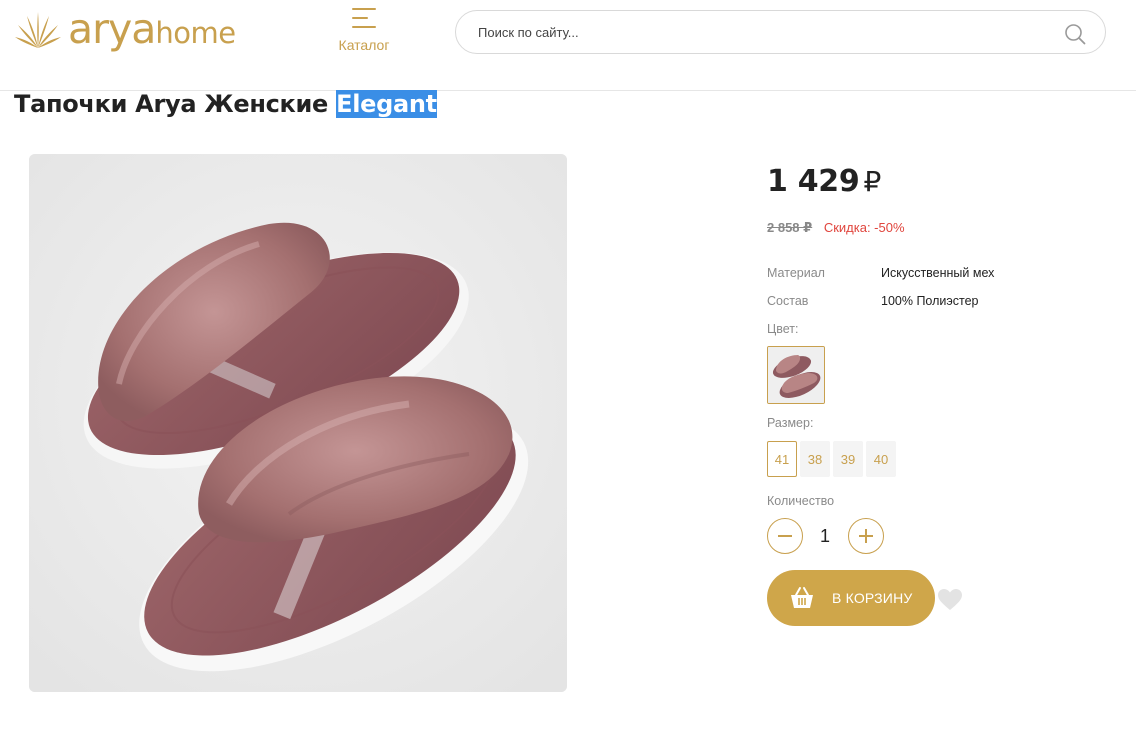 This screenshot has height=743, width=1136. I want to click on logo-text: aryahome, so click(152, 29).